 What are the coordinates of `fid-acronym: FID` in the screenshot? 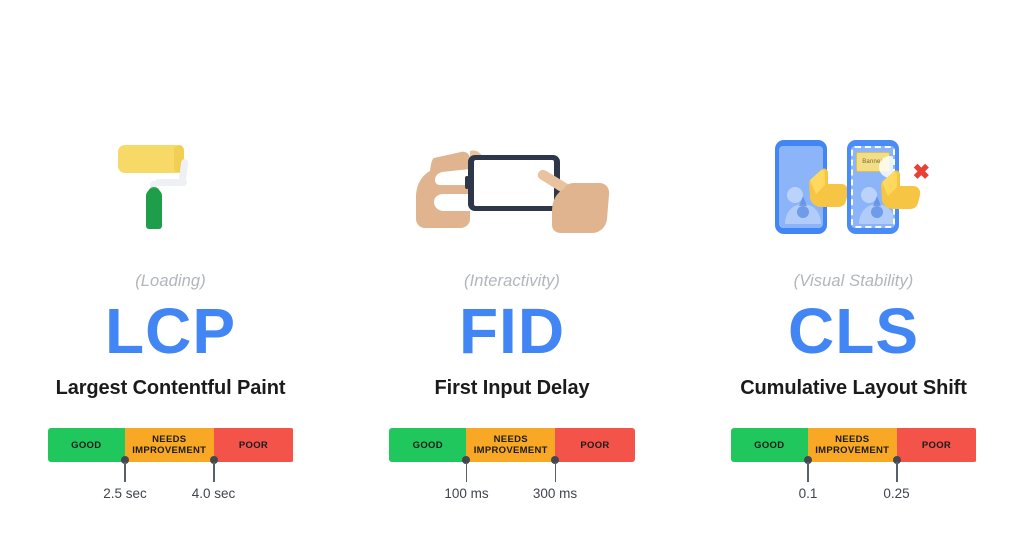 It's located at (512, 331).